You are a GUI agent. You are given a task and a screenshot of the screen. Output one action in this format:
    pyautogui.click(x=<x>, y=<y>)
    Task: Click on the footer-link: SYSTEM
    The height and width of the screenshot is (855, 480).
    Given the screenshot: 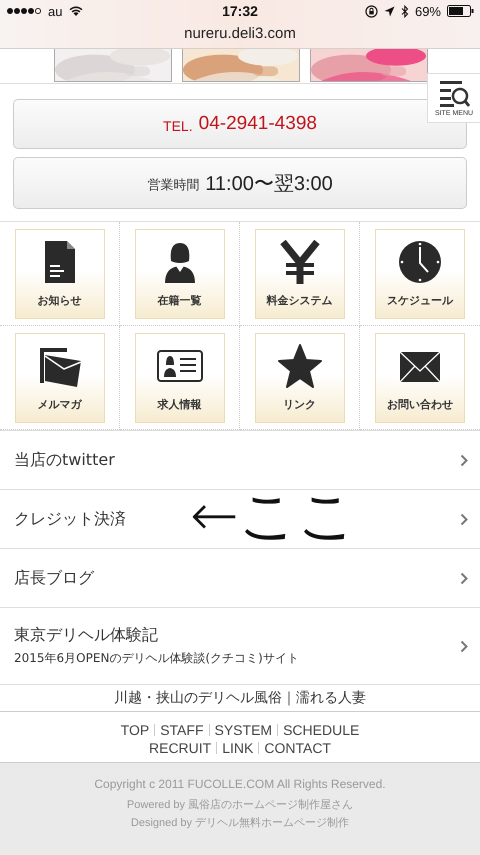 What is the action you would take?
    pyautogui.click(x=243, y=730)
    